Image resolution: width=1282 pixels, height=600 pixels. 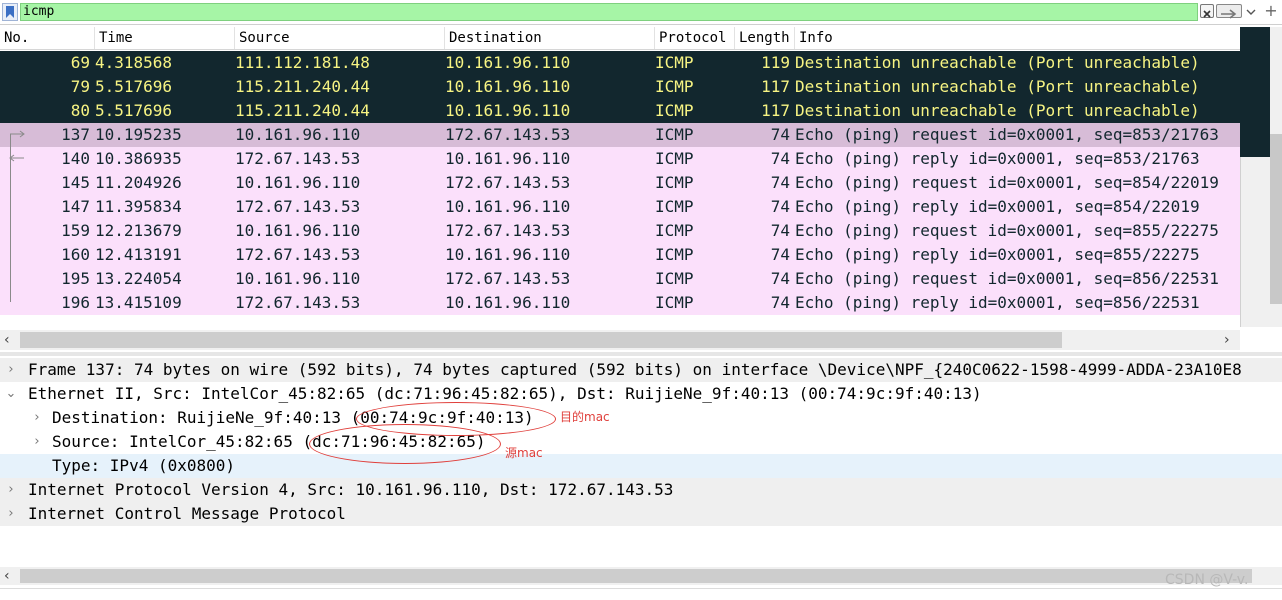 I want to click on packet-cell-no: 80, so click(x=80, y=110).